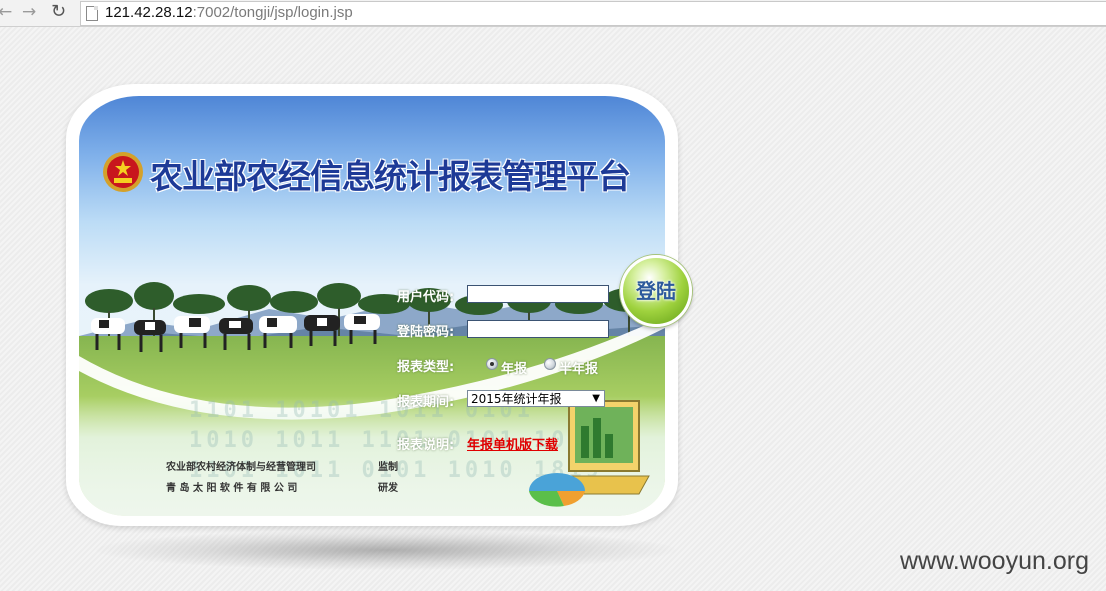 The width and height of the screenshot is (1106, 591). I want to click on credit-developer-org: 青 岛 太 阳 软 件 有 限 公 司, so click(232, 488).